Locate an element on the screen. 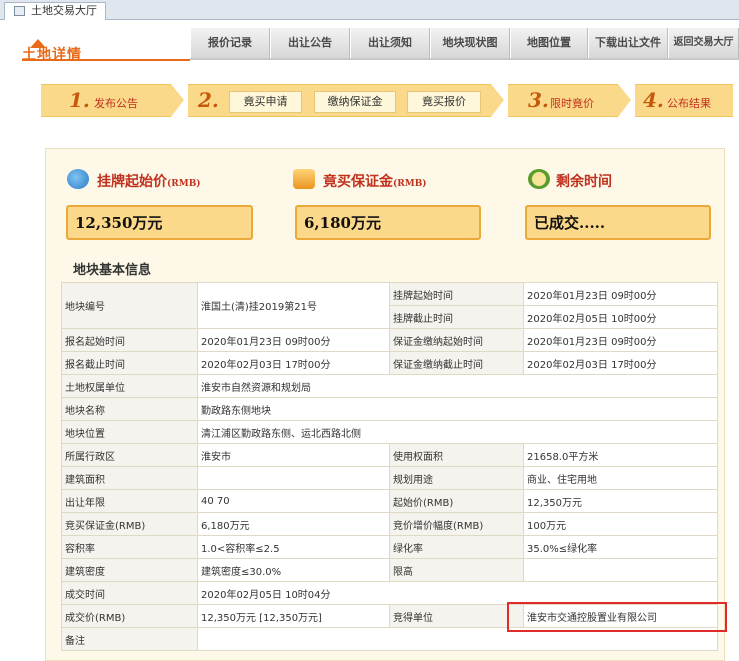 The height and width of the screenshot is (661, 739). table-value is located at coordinates (620, 570).